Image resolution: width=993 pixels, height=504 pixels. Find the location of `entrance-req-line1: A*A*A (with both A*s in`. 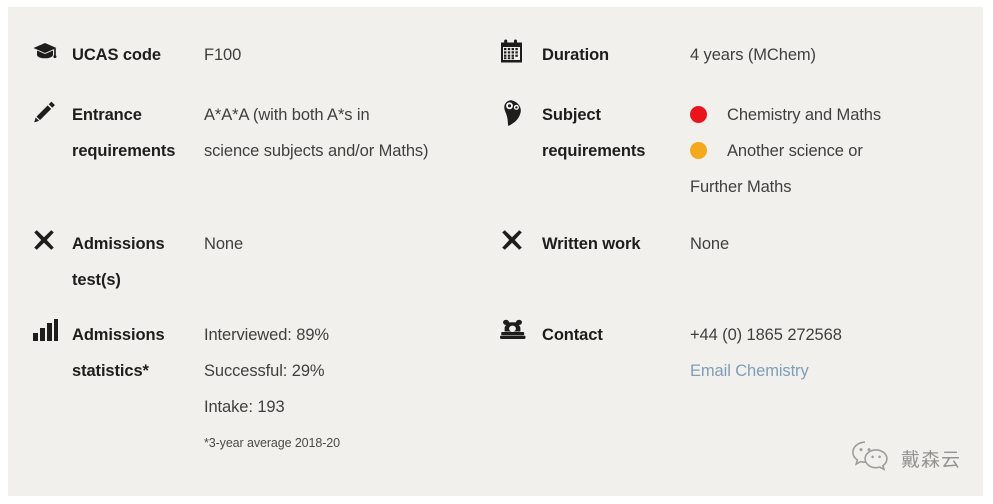

entrance-req-line1: A*A*A (with both A*s in is located at coordinates (287, 115).